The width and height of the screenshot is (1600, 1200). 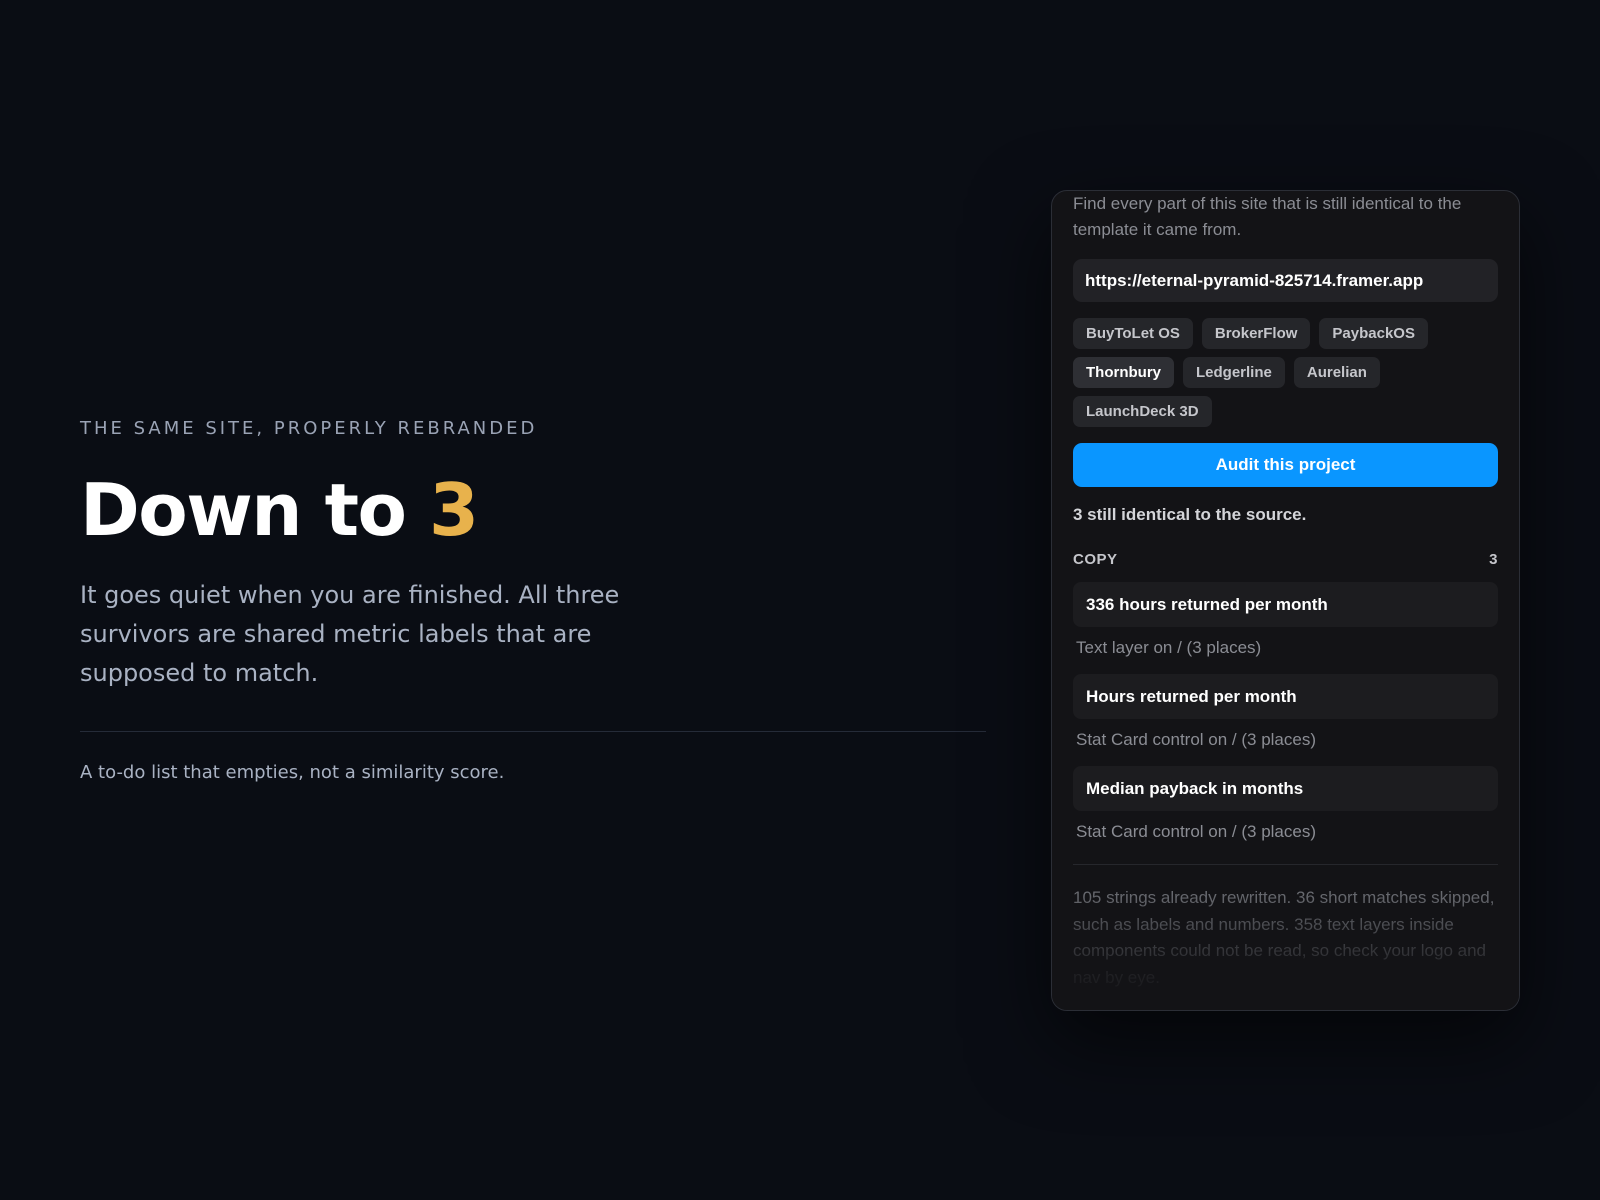 I want to click on result-summary: 3 still identical to the source., so click(x=1190, y=514).